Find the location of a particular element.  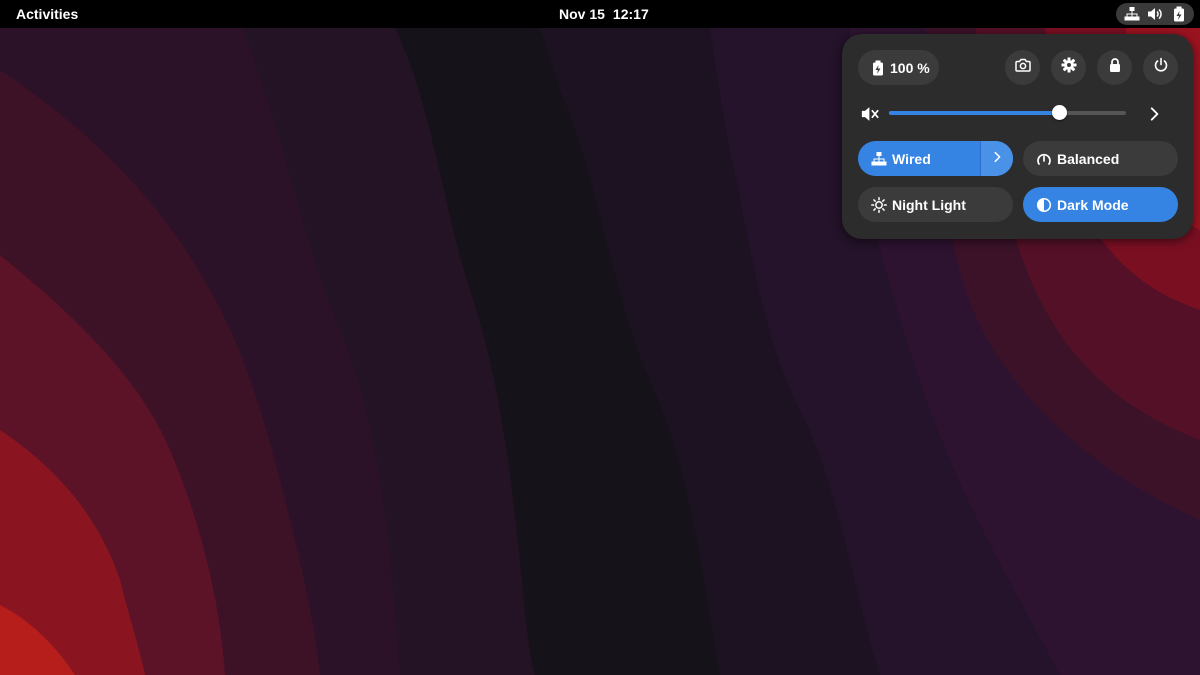

wired-toggle-main: Wired is located at coordinates (919, 158).